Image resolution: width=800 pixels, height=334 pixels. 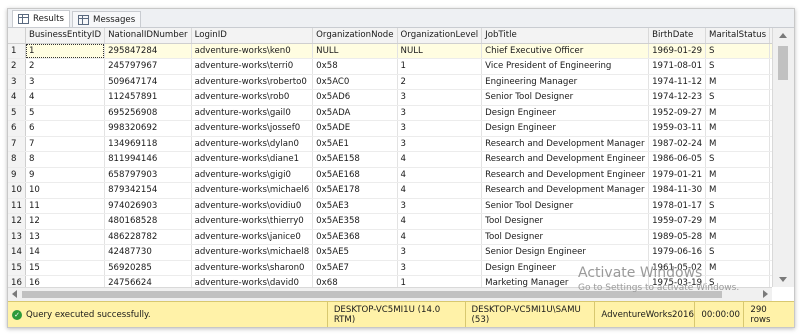 I want to click on table-cell: 879342154, so click(x=148, y=190).